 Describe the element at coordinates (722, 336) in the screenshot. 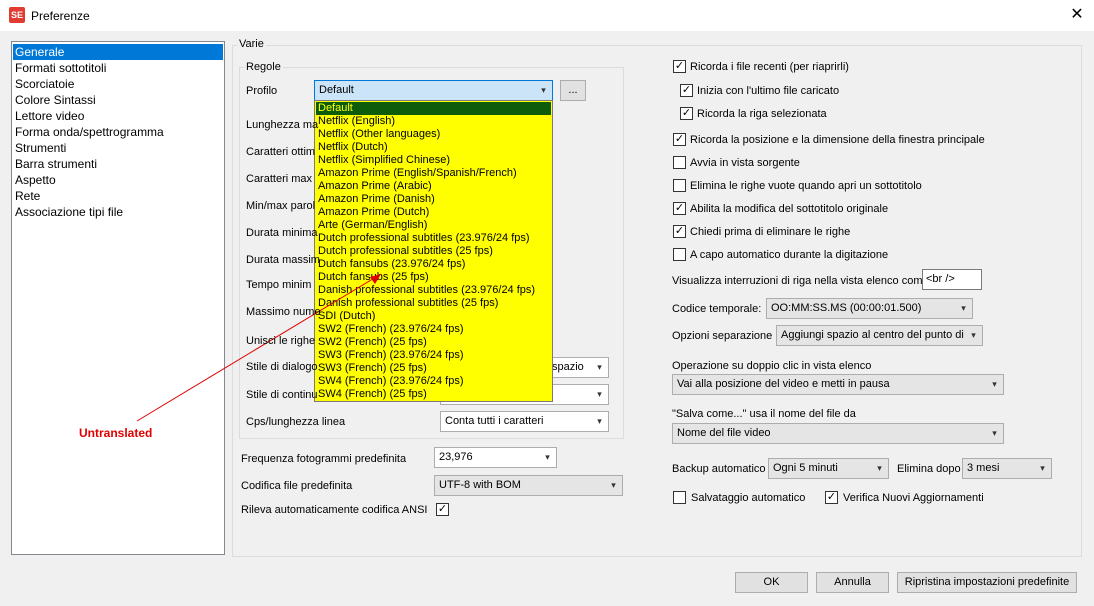

I see `separazione-label: Opzioni separazione` at that location.